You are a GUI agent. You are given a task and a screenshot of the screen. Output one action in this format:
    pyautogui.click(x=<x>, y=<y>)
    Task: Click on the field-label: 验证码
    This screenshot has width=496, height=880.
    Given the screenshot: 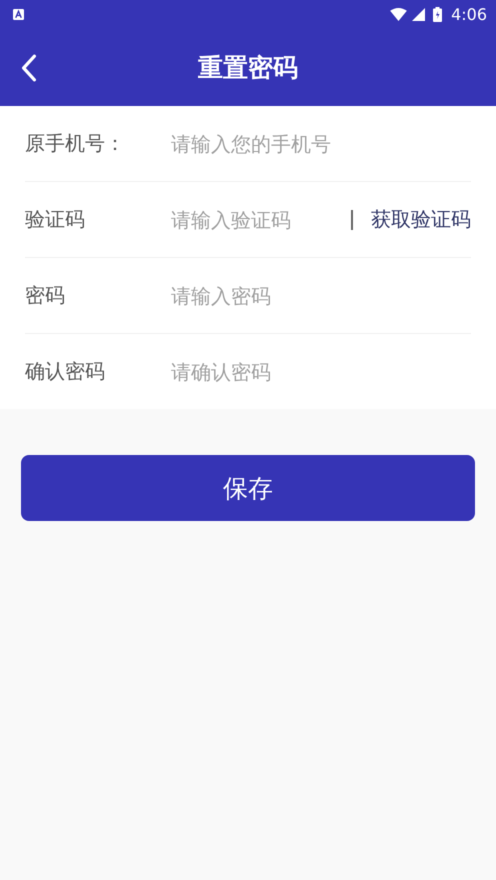 What is the action you would take?
    pyautogui.click(x=55, y=219)
    